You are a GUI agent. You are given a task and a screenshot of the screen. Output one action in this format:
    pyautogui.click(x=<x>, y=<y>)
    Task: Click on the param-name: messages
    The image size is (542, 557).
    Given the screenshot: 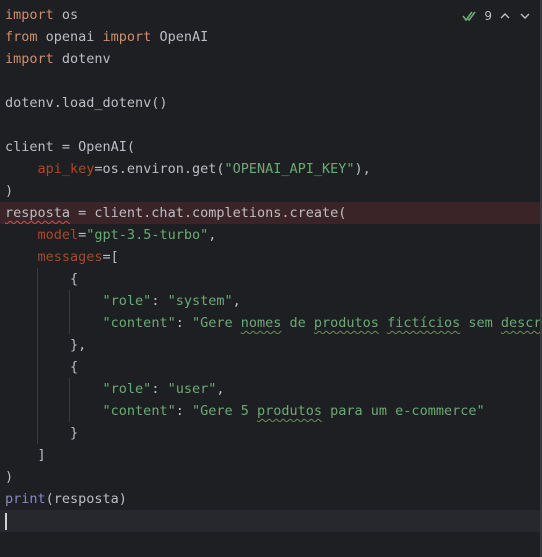 What is the action you would take?
    pyautogui.click(x=70, y=257)
    